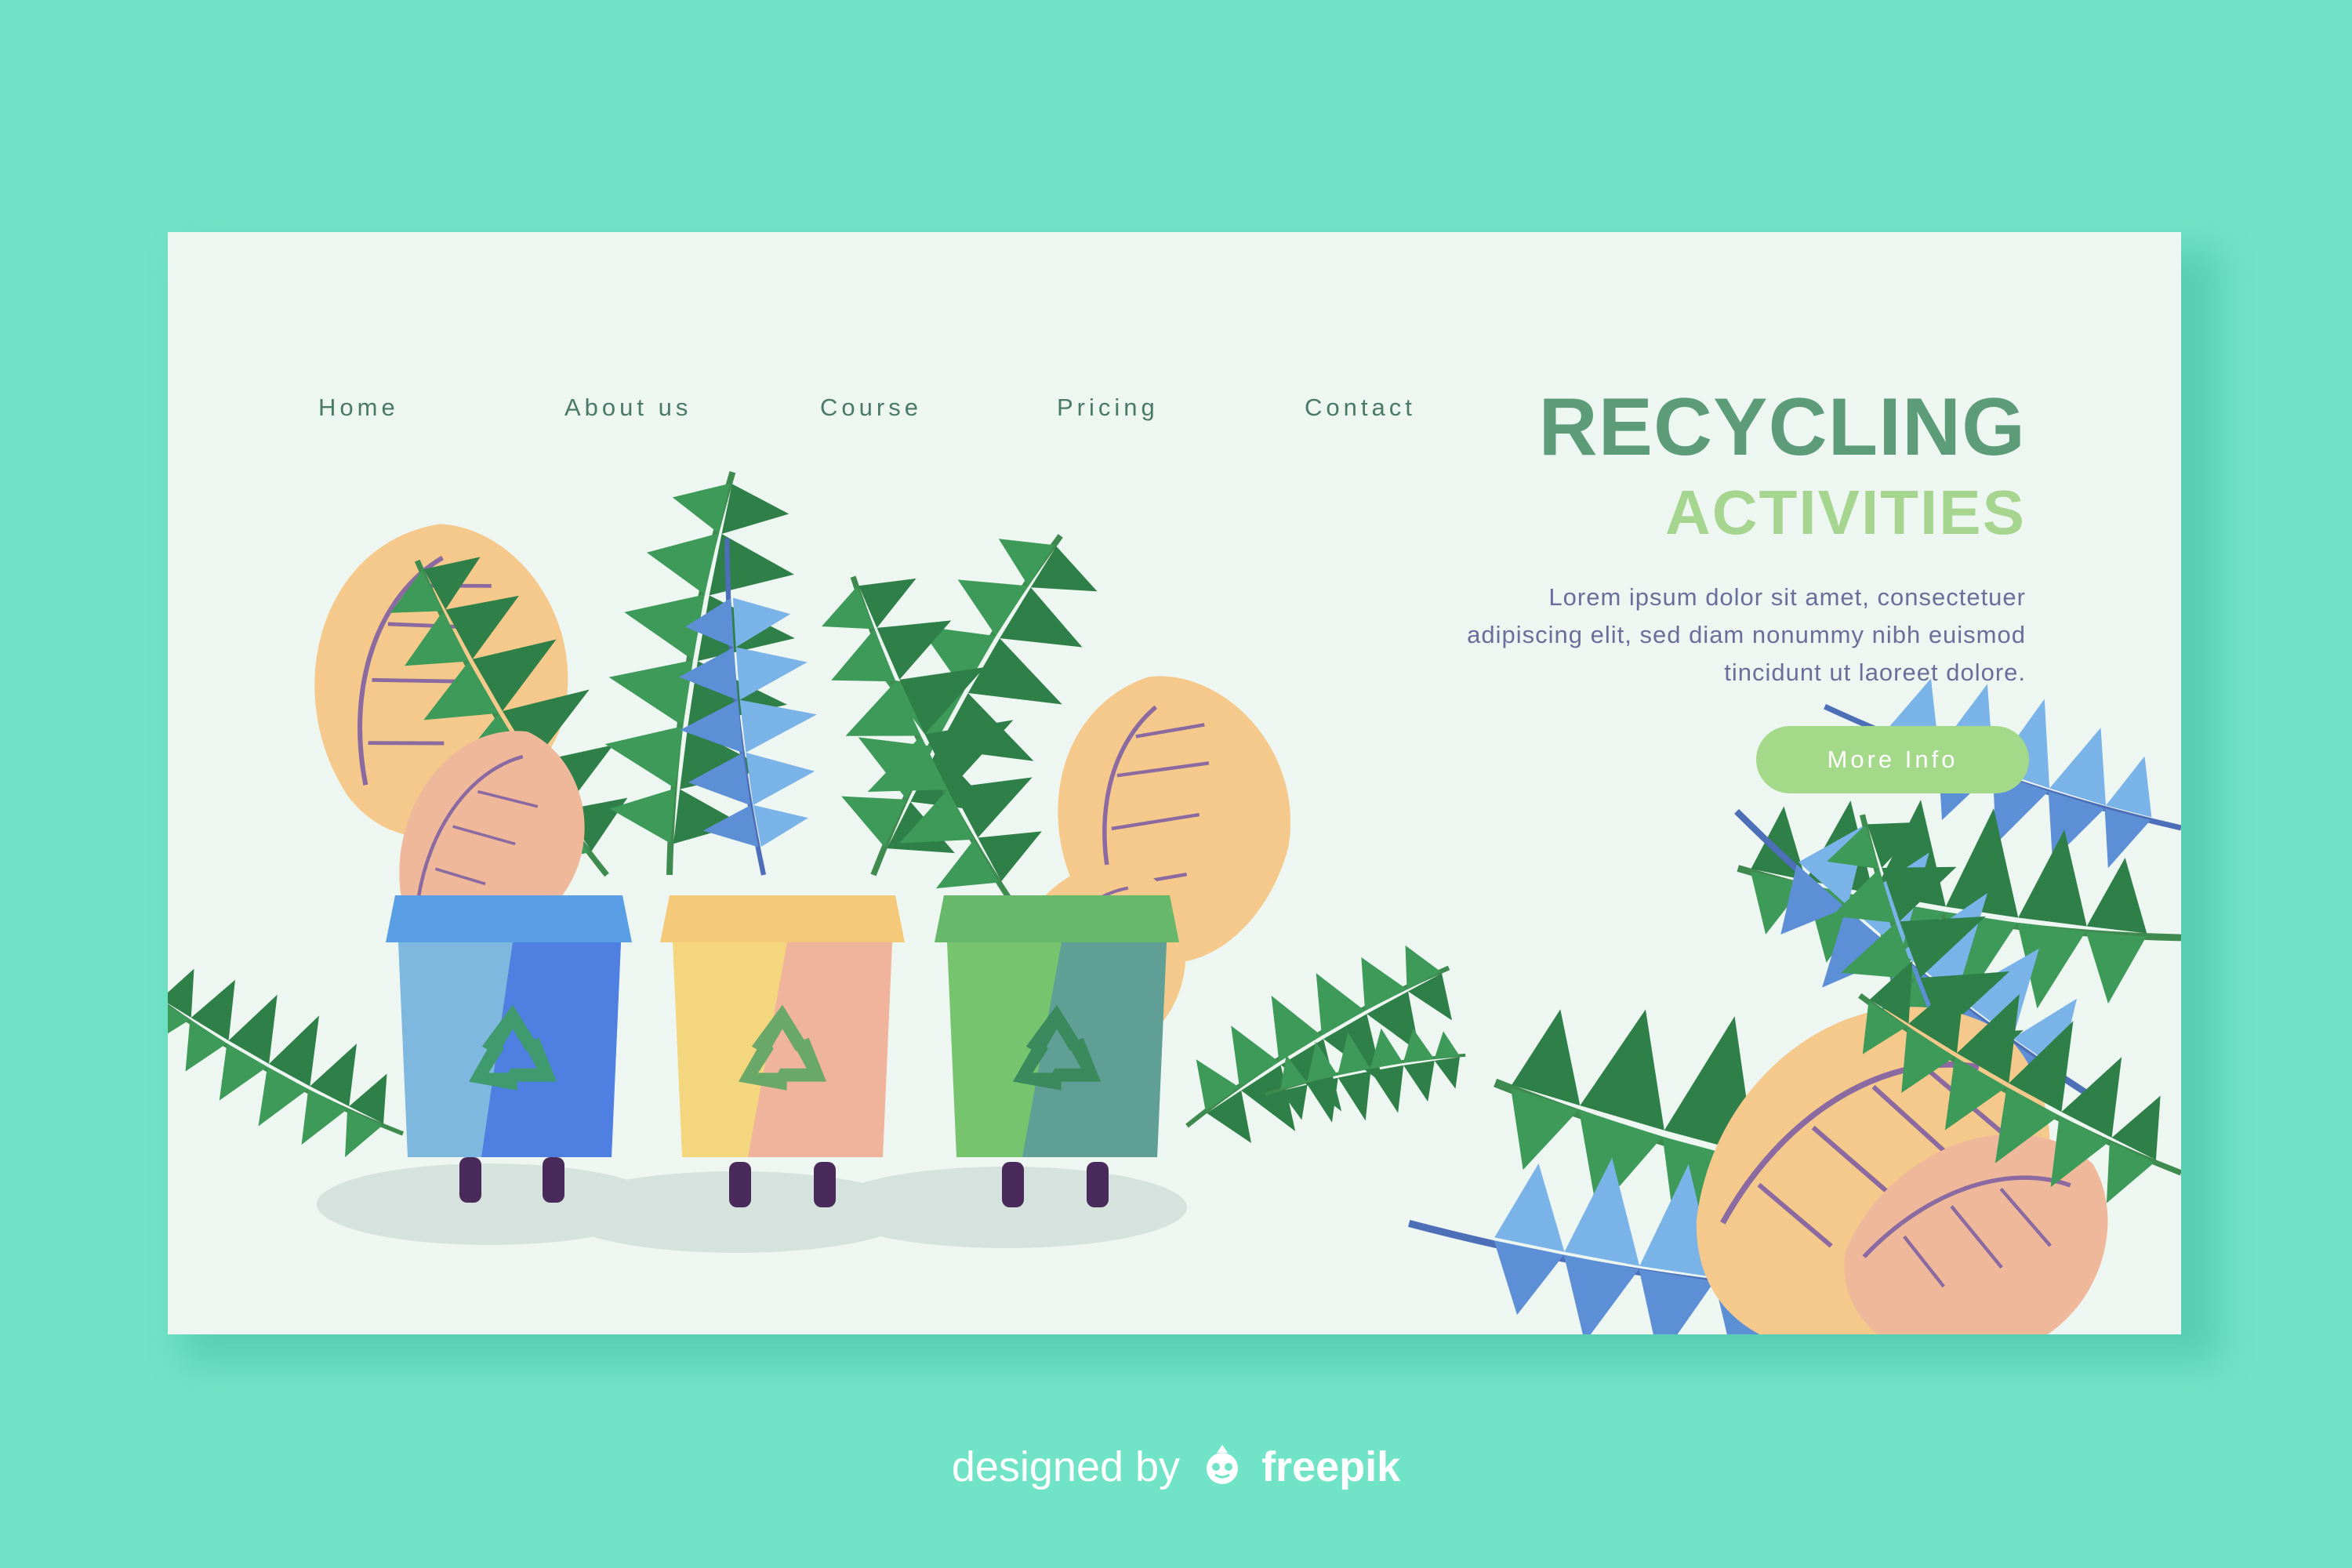 This screenshot has height=1568, width=2352. I want to click on hero-title: RECYCLING, so click(1782, 427).